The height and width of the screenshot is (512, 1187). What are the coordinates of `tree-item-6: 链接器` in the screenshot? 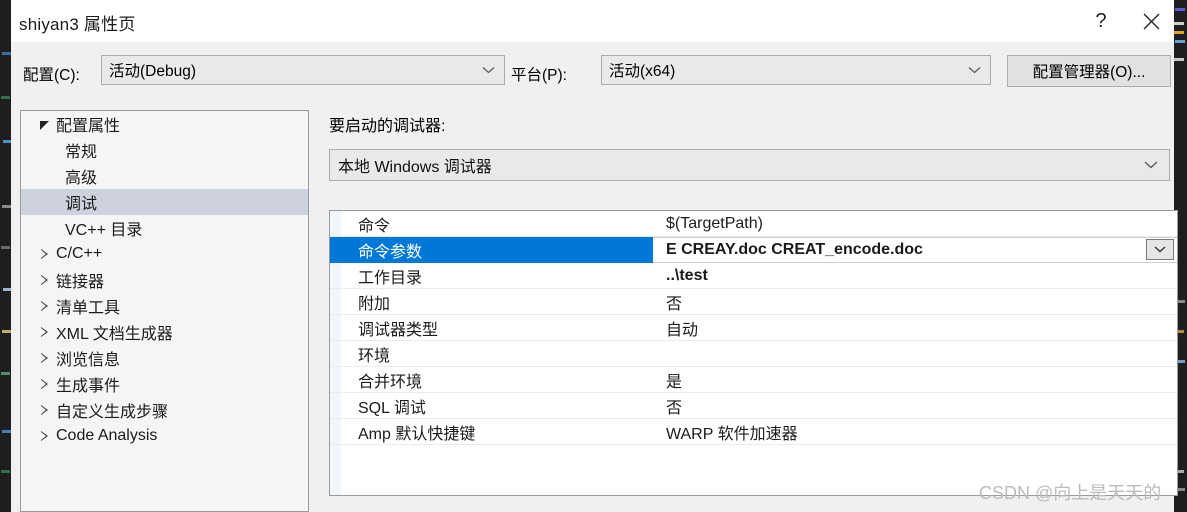 It's located at (164, 280).